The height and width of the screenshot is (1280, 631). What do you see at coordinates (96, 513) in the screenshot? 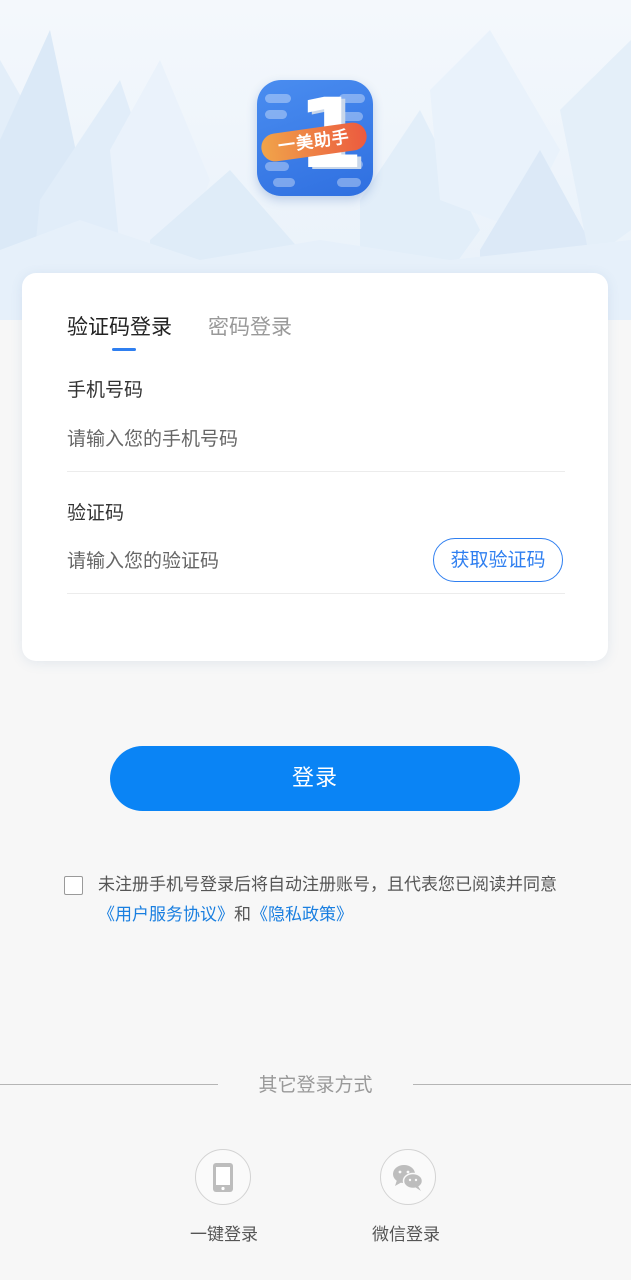
I see `code-field-label: 验证码` at bounding box center [96, 513].